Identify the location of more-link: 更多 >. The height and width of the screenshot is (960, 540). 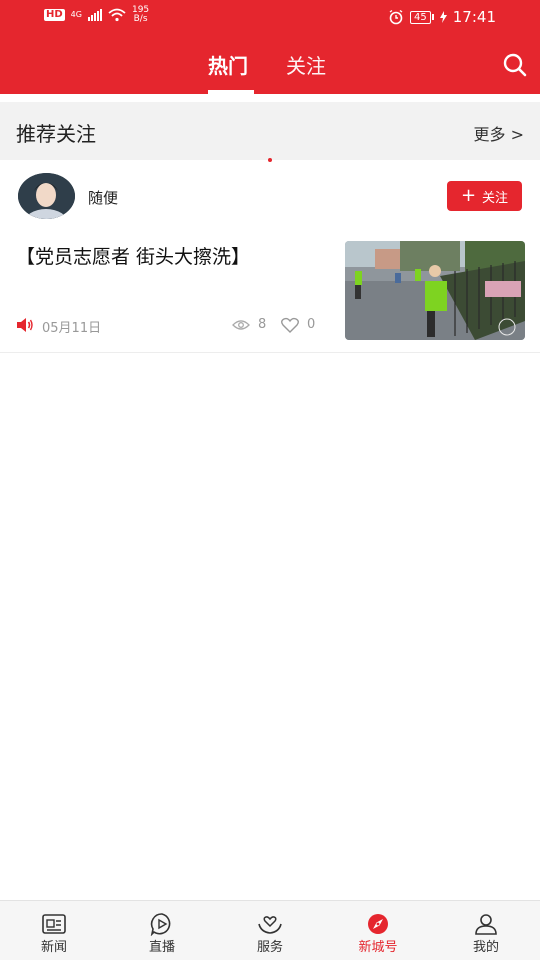
(499, 133).